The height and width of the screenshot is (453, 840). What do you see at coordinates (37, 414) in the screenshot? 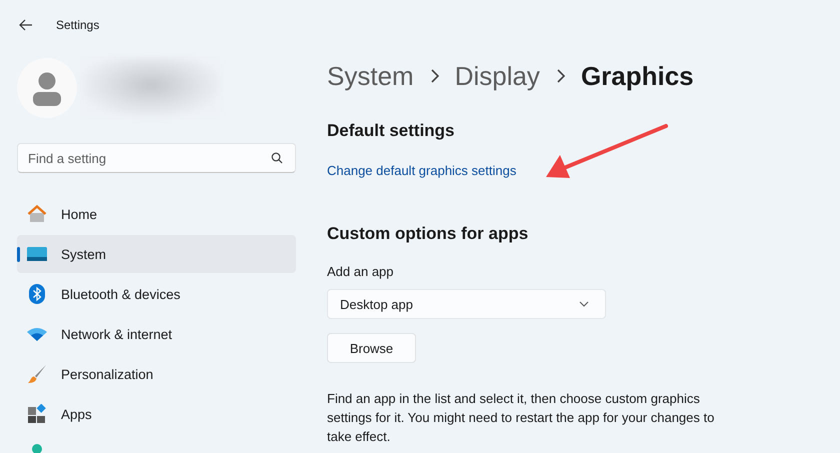
I see `apps-icon` at bounding box center [37, 414].